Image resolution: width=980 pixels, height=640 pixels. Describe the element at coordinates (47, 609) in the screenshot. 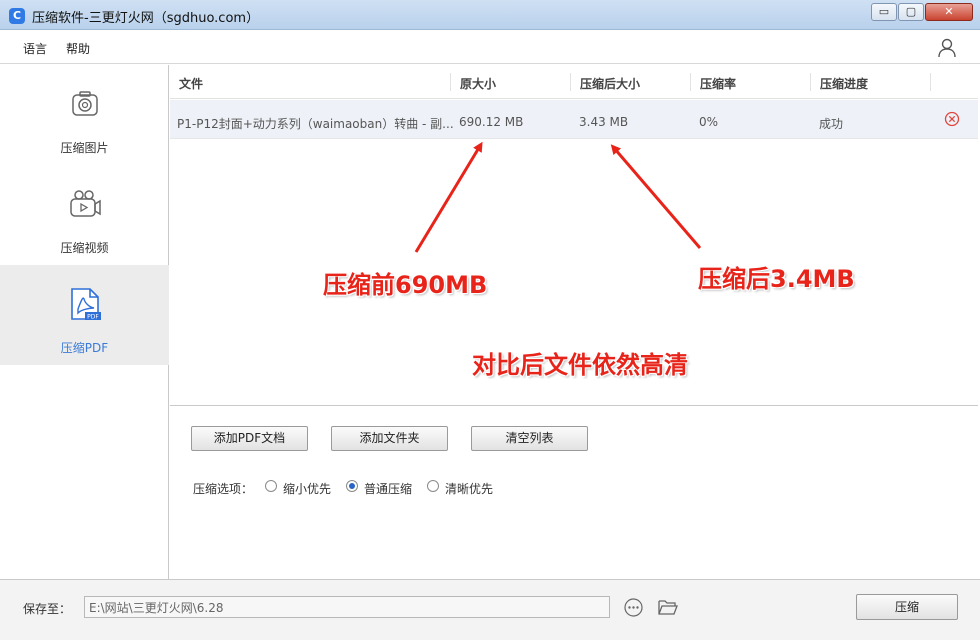

I see `save-to-label: 保存至：` at that location.